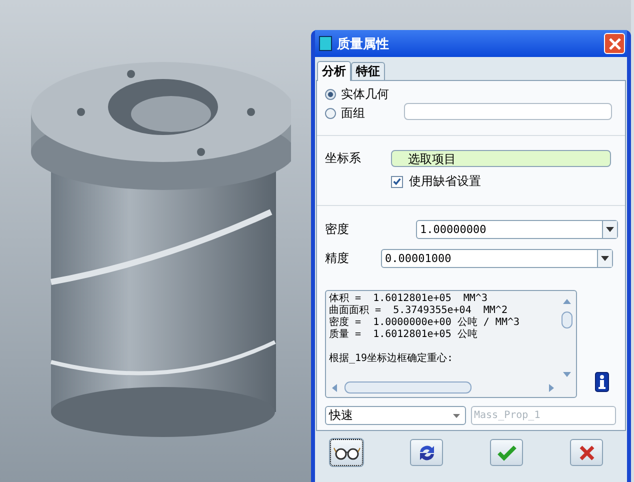 The image size is (634, 482). I want to click on tab: 特征, so click(368, 71).